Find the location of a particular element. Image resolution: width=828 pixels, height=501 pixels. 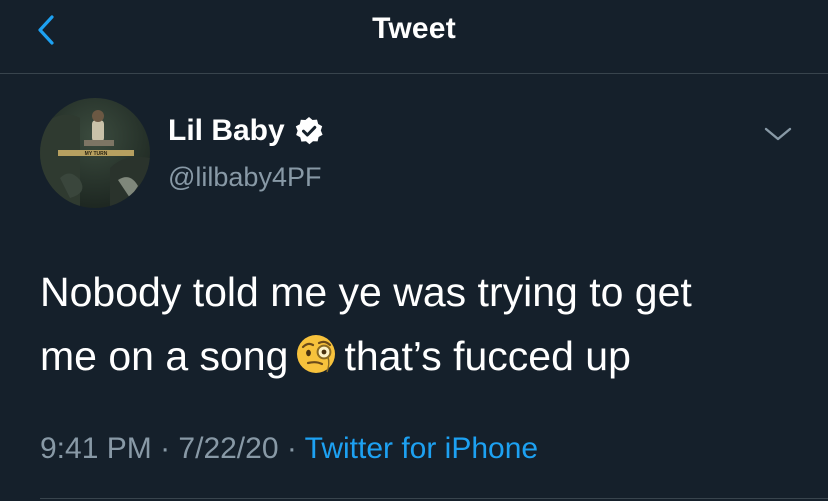

more-options-button is located at coordinates (778, 134).